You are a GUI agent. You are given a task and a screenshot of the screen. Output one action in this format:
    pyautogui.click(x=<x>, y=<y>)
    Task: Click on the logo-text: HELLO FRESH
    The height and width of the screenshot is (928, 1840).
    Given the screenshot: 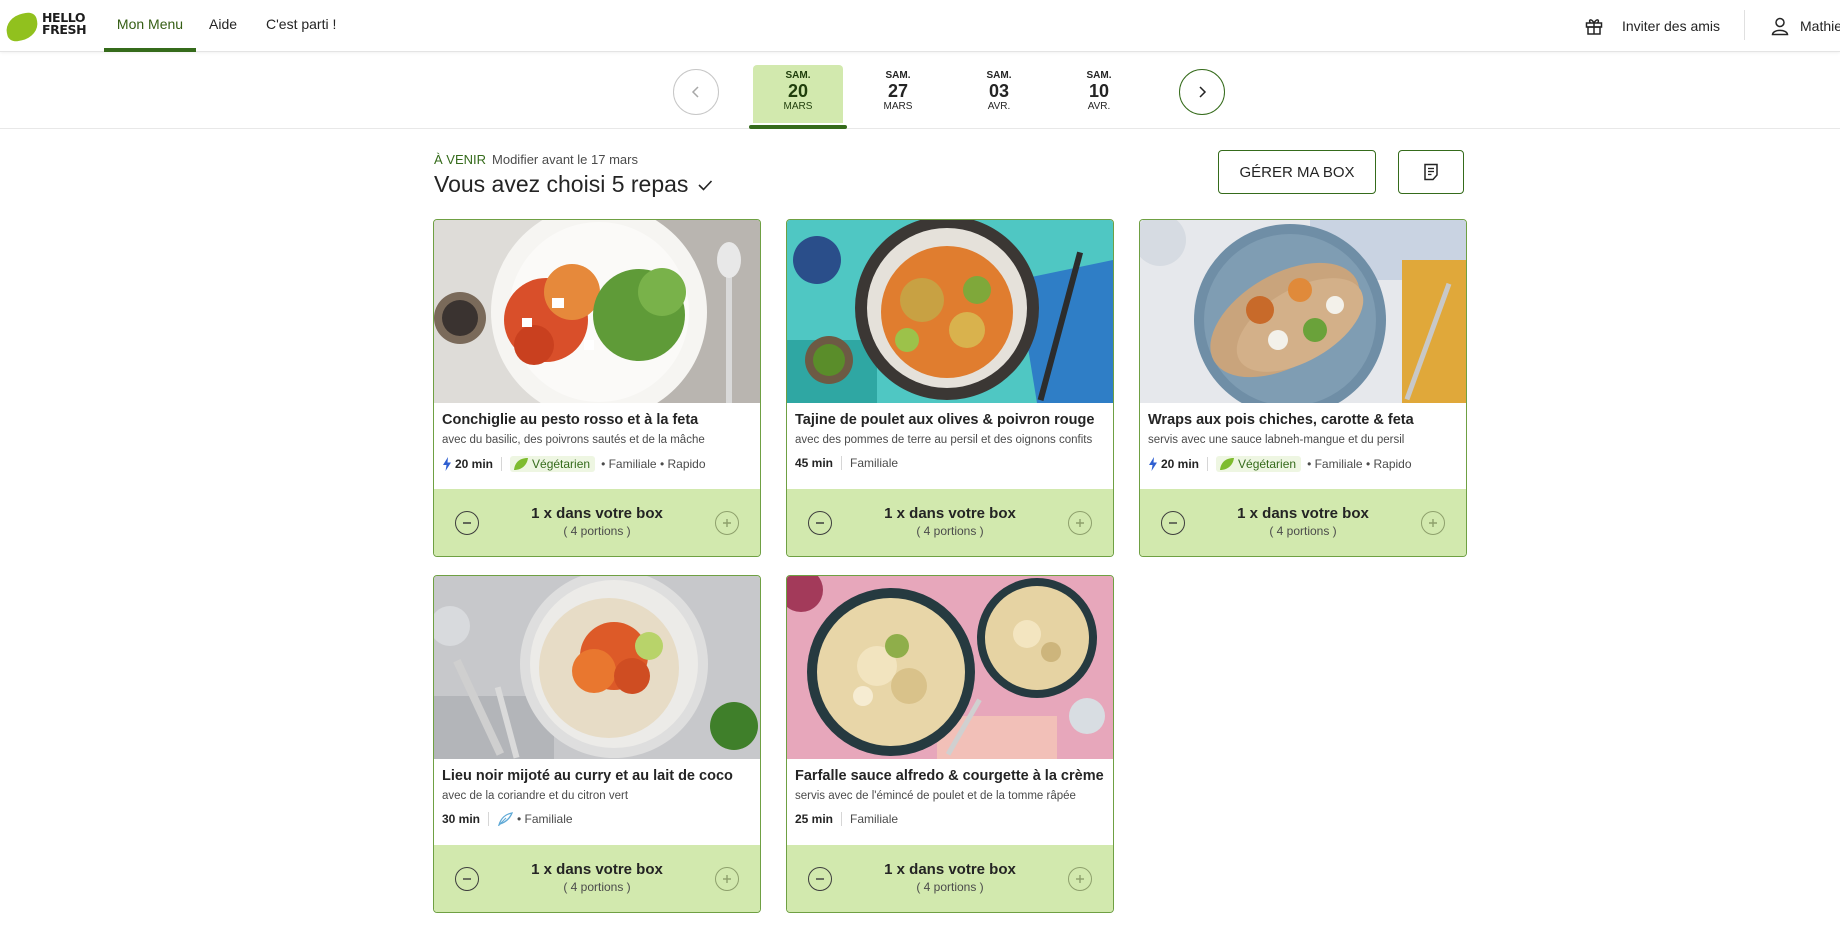 What is the action you would take?
    pyautogui.click(x=64, y=23)
    